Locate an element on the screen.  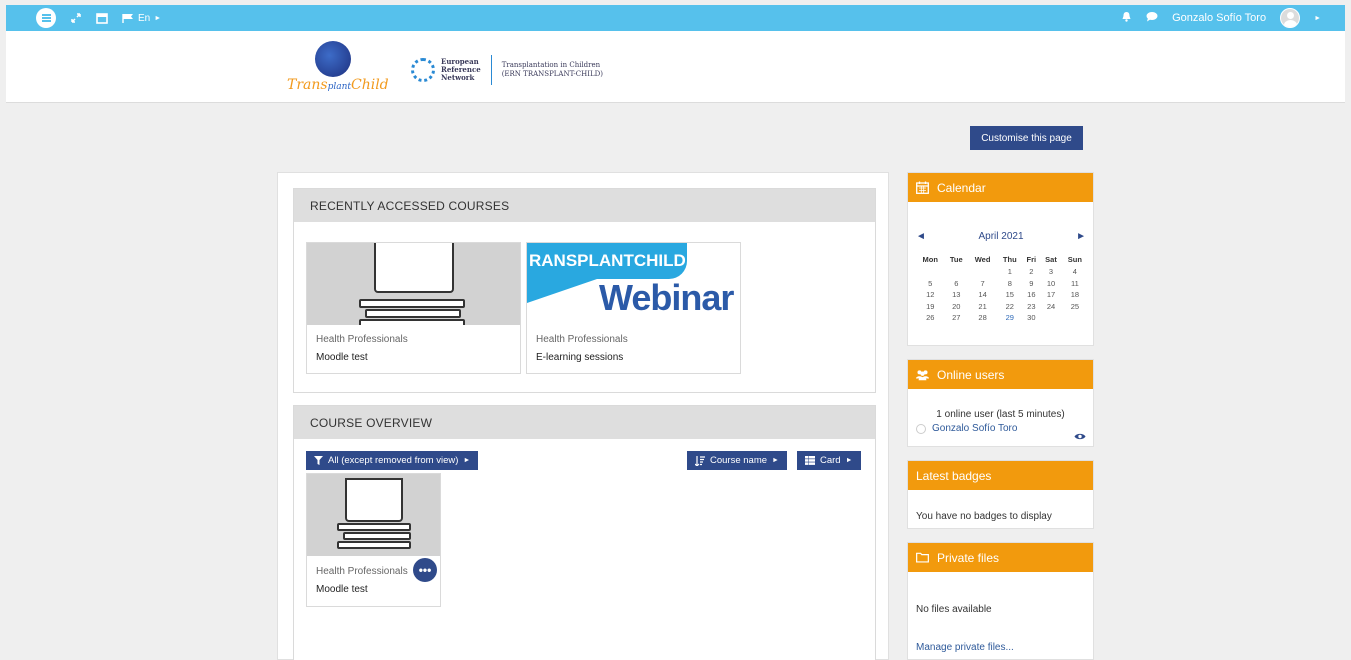
grid-icon is located at coordinates (810, 460).